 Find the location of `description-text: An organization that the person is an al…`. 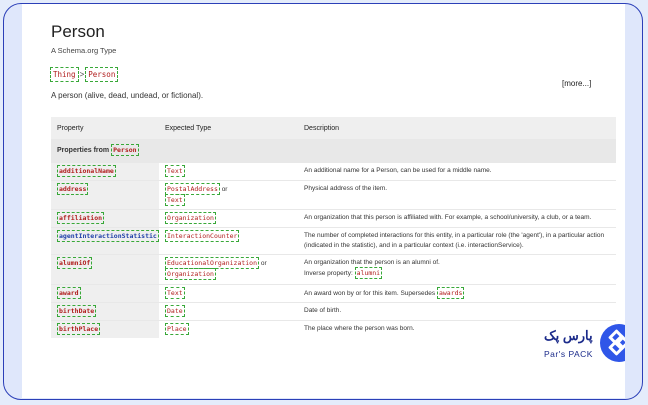

description-text: An organization that the person is an al… is located at coordinates (372, 263).